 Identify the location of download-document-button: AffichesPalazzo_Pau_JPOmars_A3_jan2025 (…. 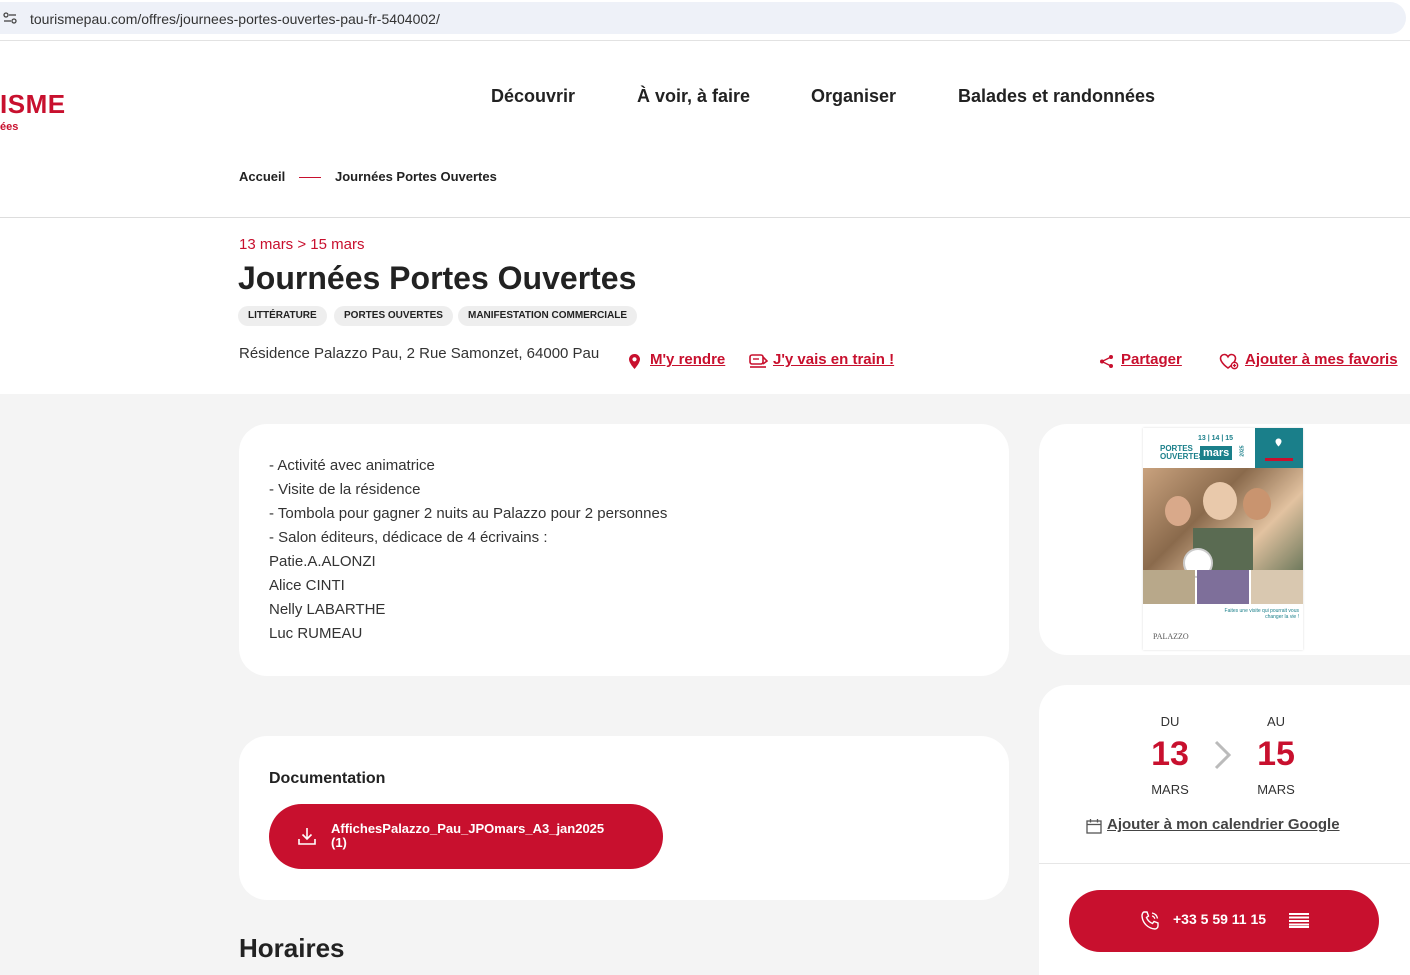
(466, 836).